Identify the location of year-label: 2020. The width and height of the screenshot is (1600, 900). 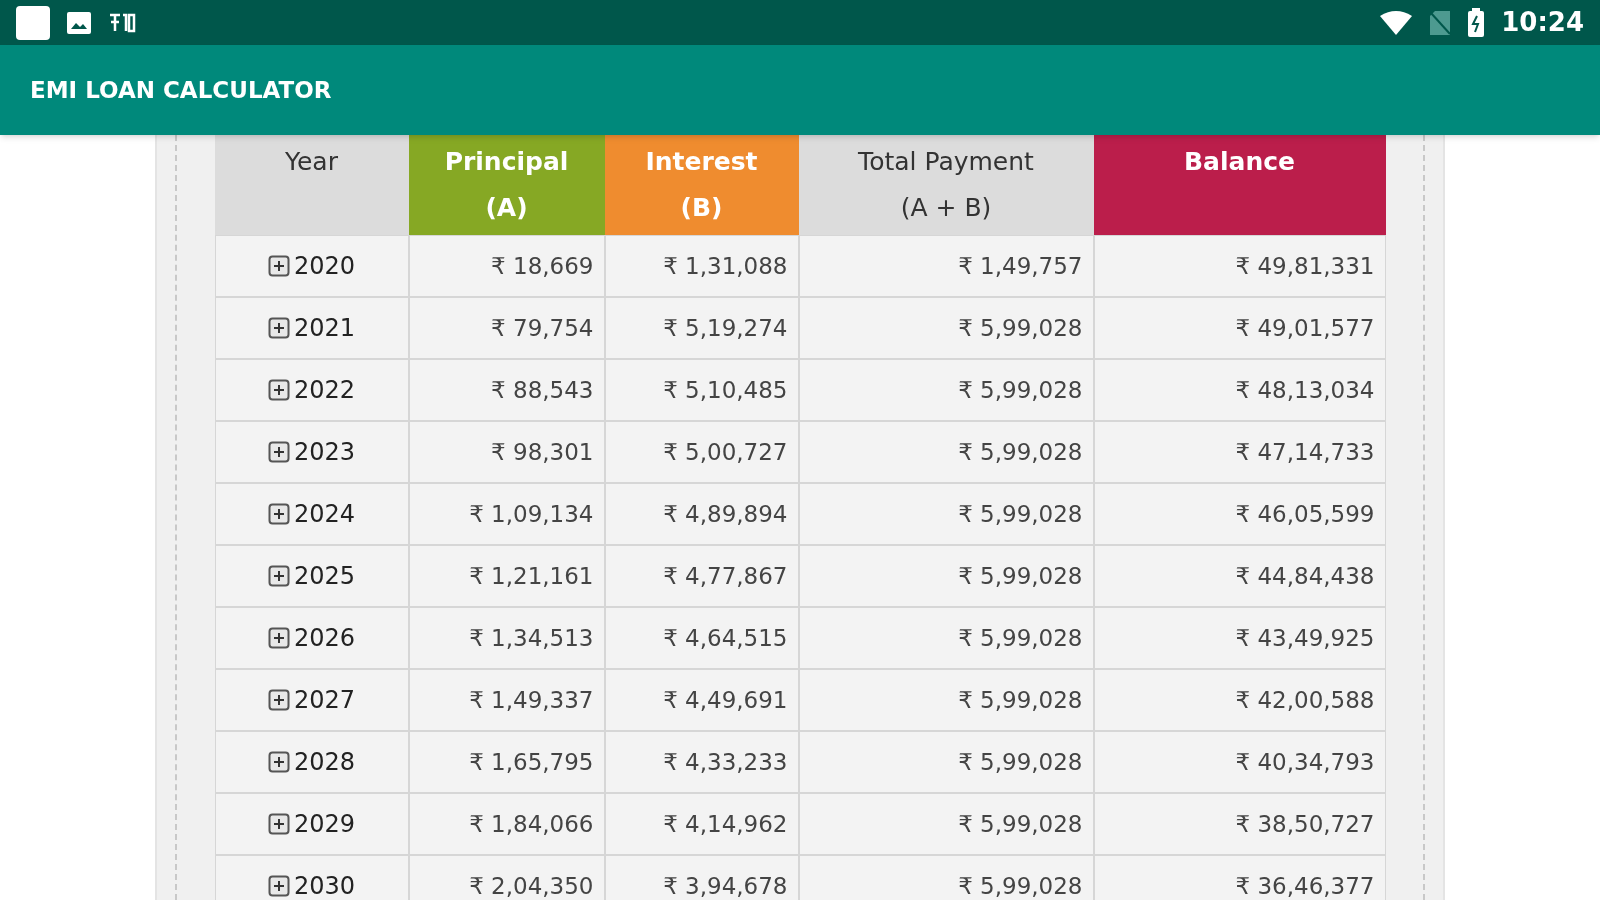
(324, 266).